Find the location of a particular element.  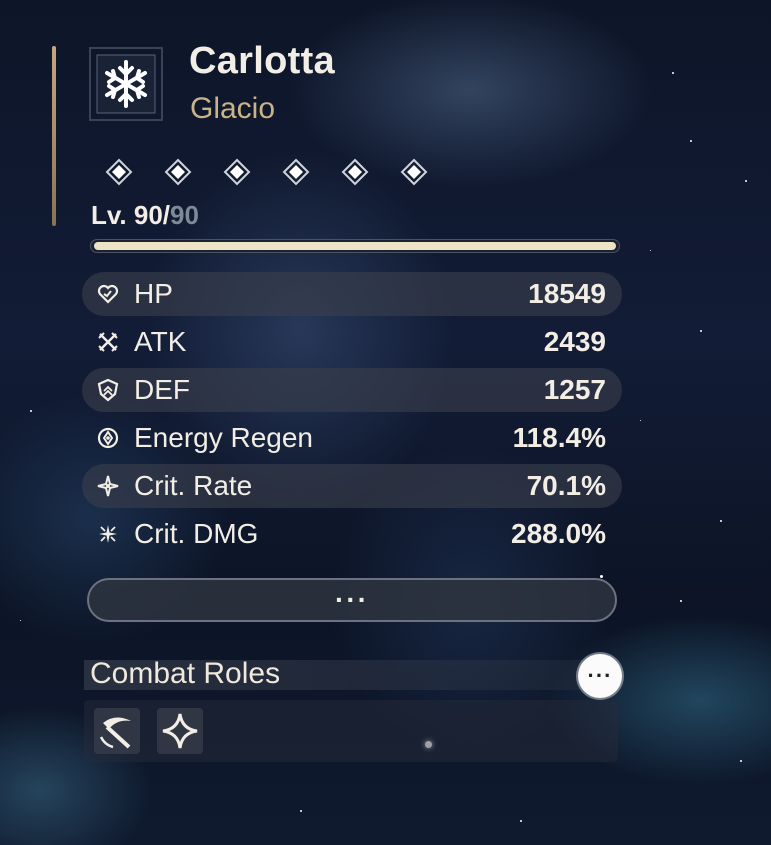

panel-accent-bar is located at coordinates (54, 136).